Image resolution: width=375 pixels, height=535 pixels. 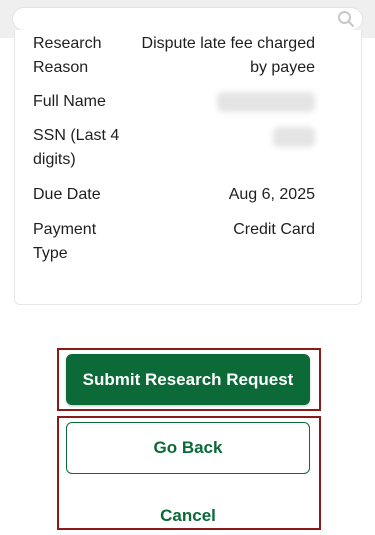 I want to click on payment-type-row: Payment Type Credit Card, so click(x=174, y=242).